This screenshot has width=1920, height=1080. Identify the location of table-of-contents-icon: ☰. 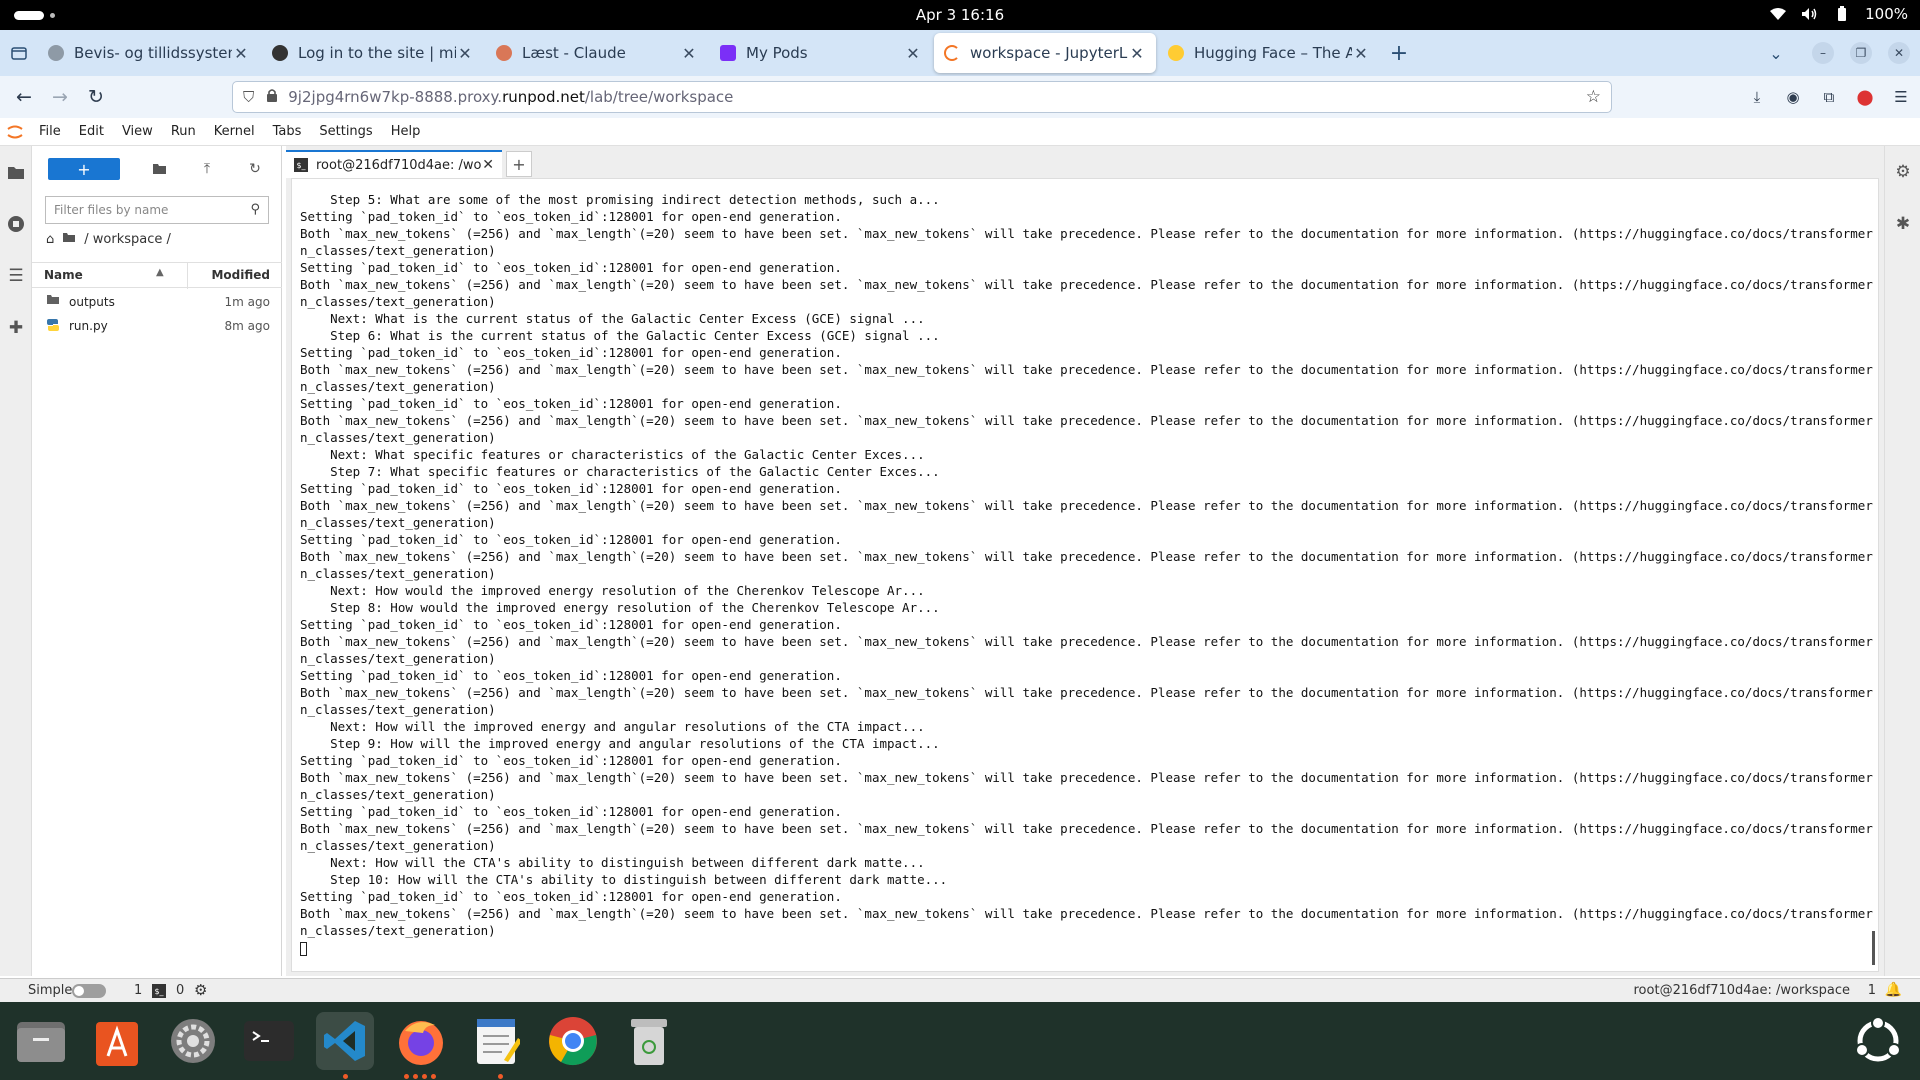
(16, 276).